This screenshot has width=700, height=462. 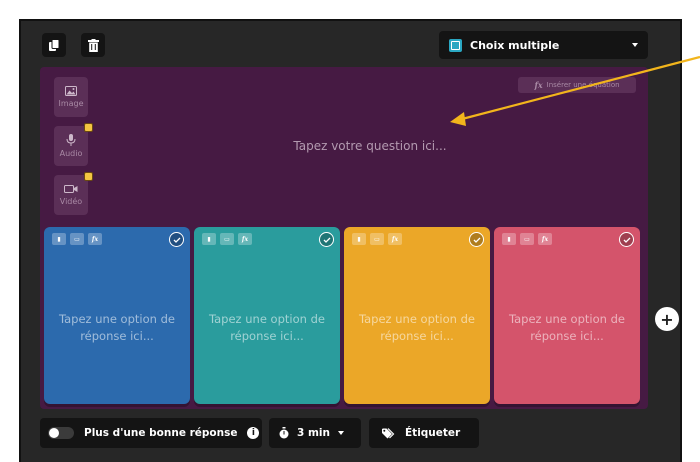 I want to click on tag-label: Étiqueter, so click(x=433, y=433).